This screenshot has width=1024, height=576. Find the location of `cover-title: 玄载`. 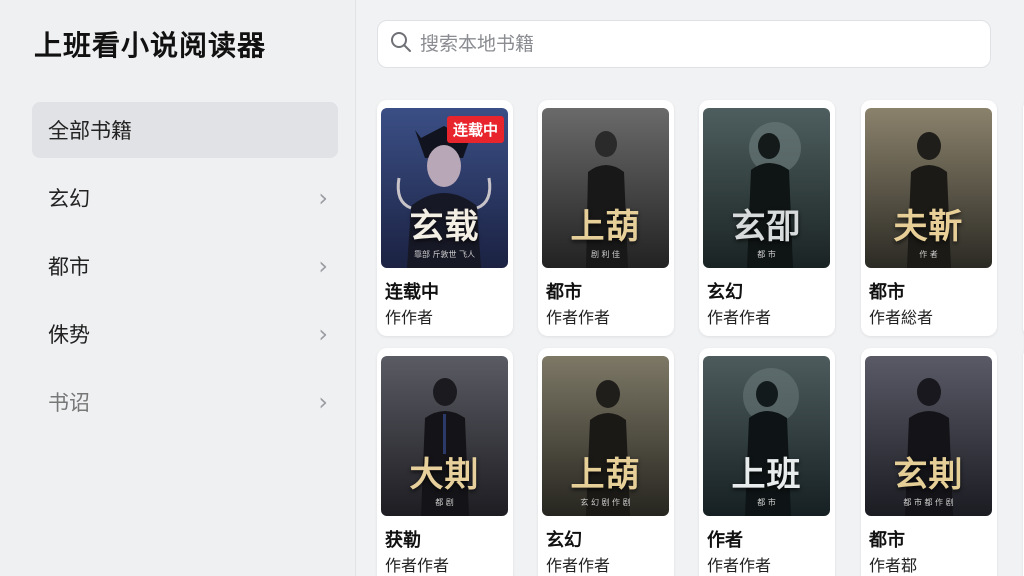

cover-title: 玄载 is located at coordinates (444, 227).